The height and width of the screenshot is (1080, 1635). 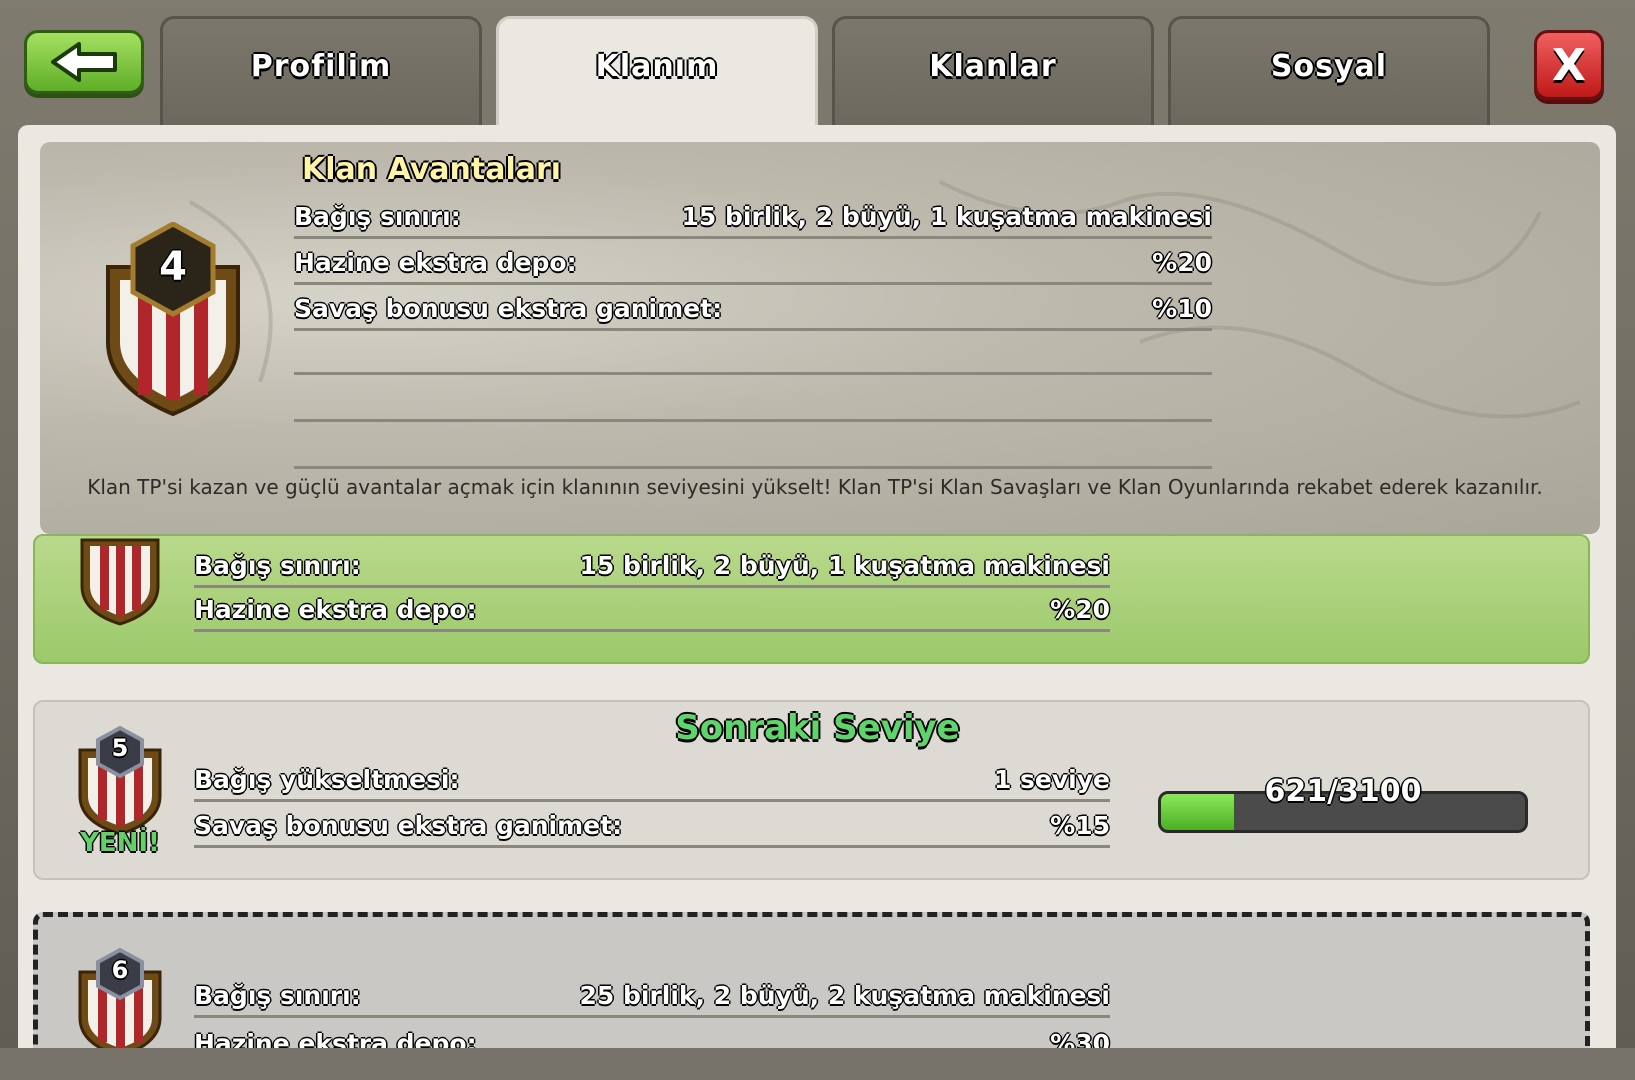 What do you see at coordinates (1182, 262) in the screenshot?
I see `perk-value: %20` at bounding box center [1182, 262].